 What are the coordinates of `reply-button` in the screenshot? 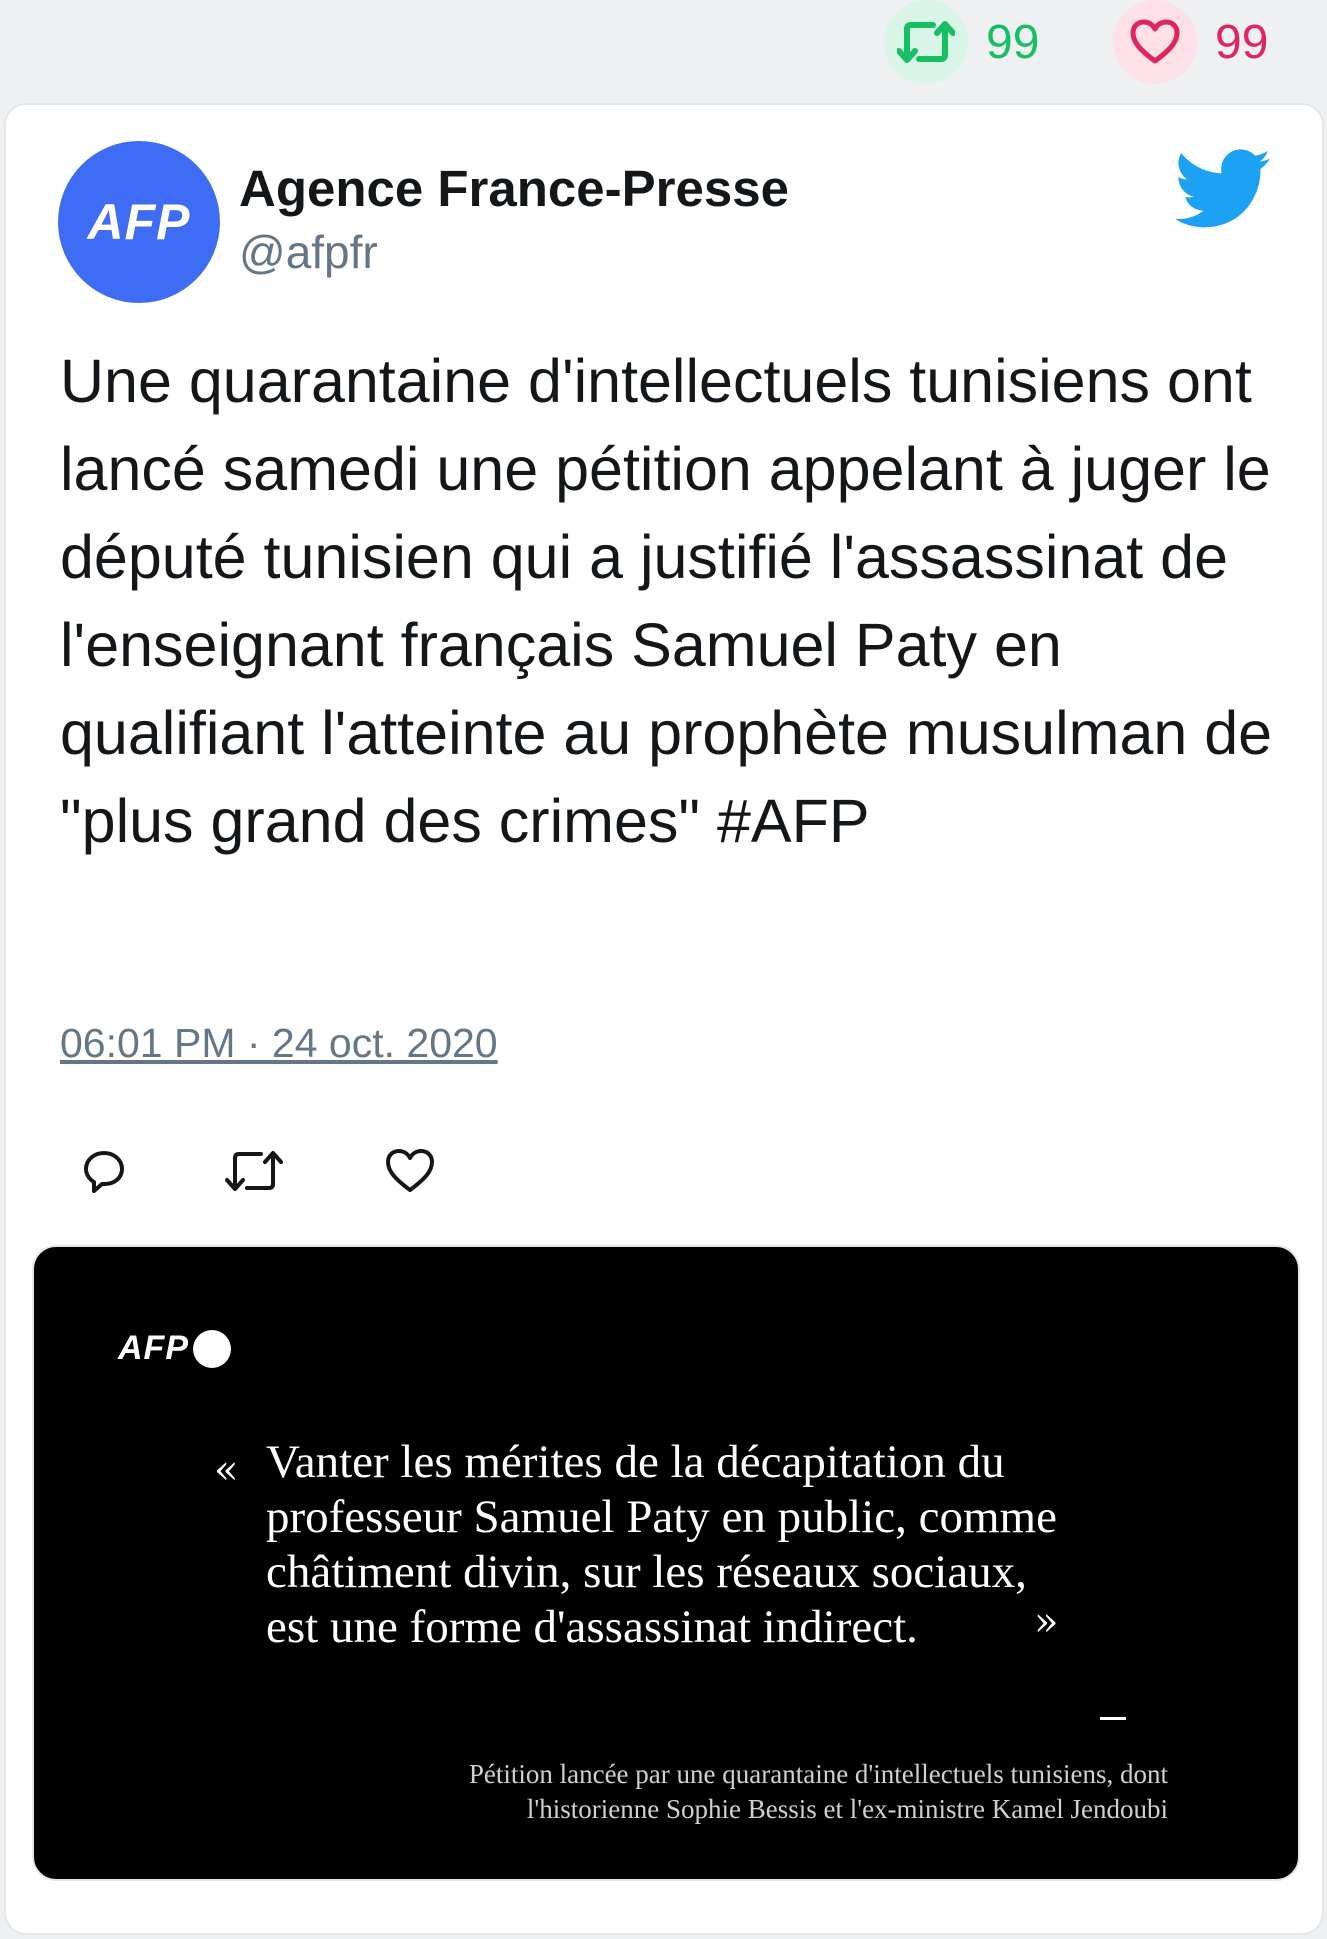 It's located at (104, 1171).